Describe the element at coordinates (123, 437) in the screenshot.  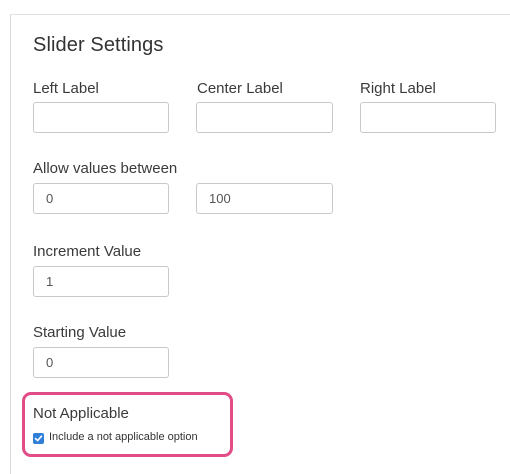
I see `not-applicable-checkbox-label: Include a not applicable option` at that location.